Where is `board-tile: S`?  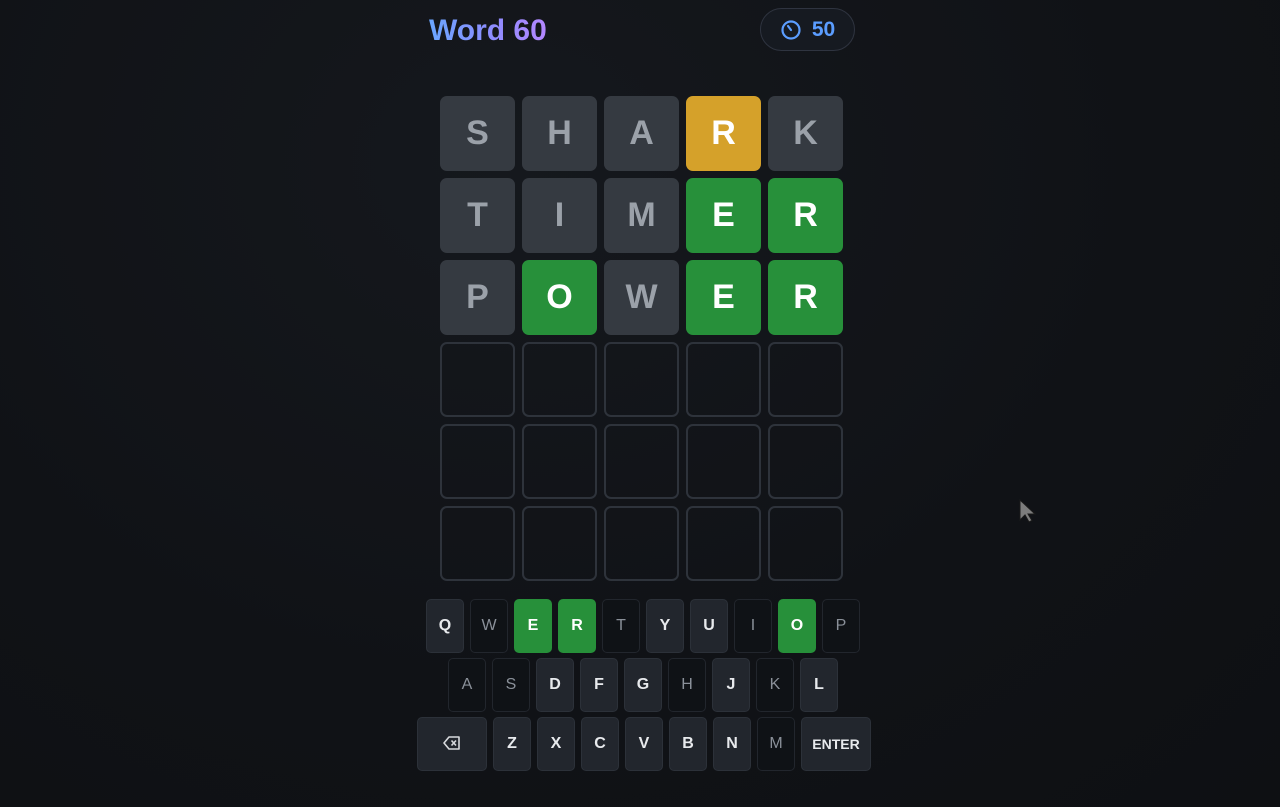
board-tile: S is located at coordinates (477, 133).